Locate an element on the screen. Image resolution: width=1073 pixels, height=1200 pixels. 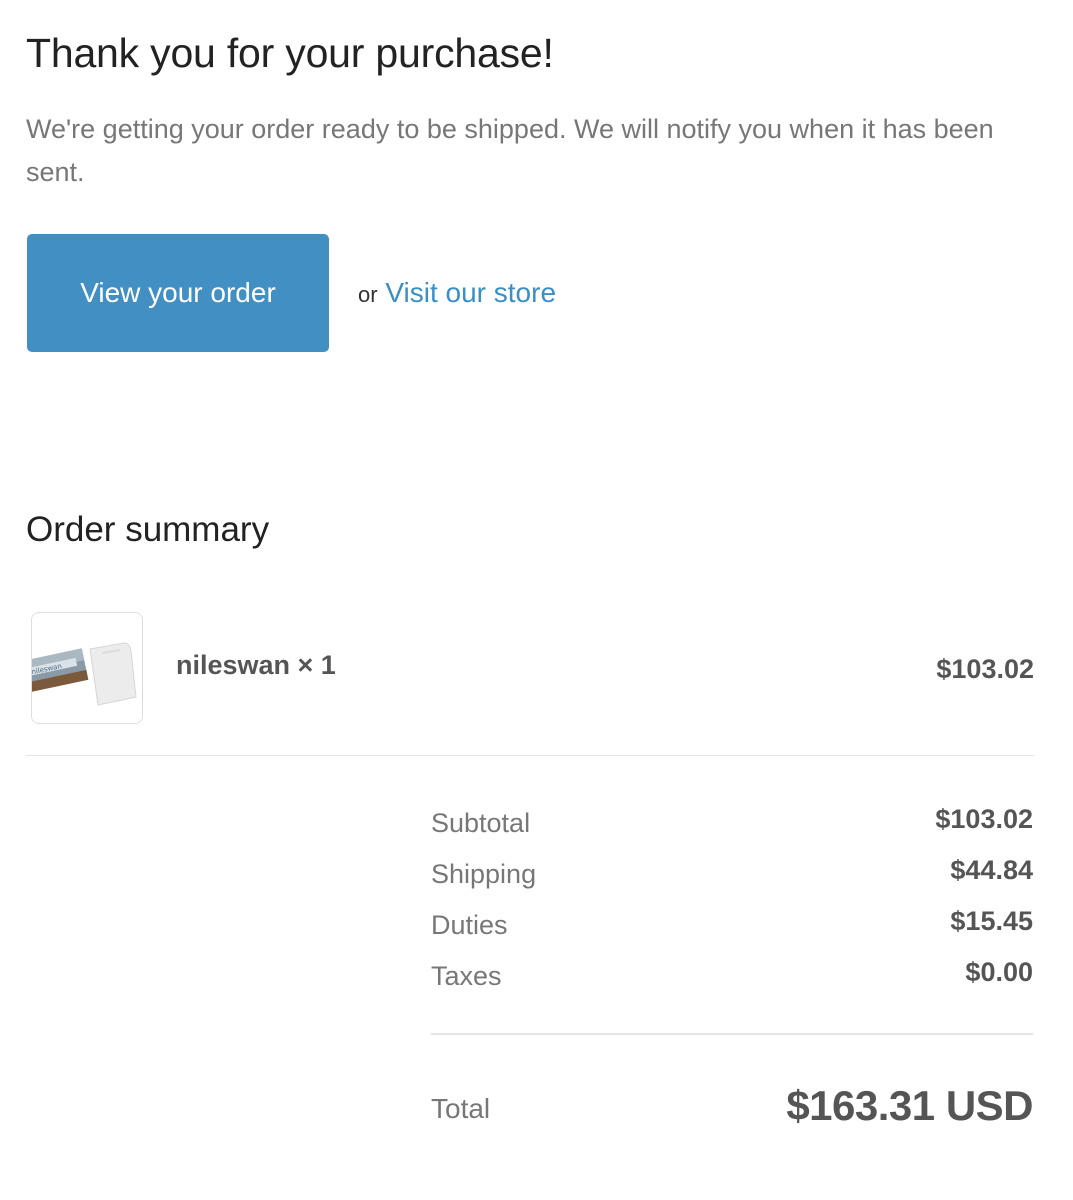
line-item-name: nileswan × 1 is located at coordinates (256, 665).